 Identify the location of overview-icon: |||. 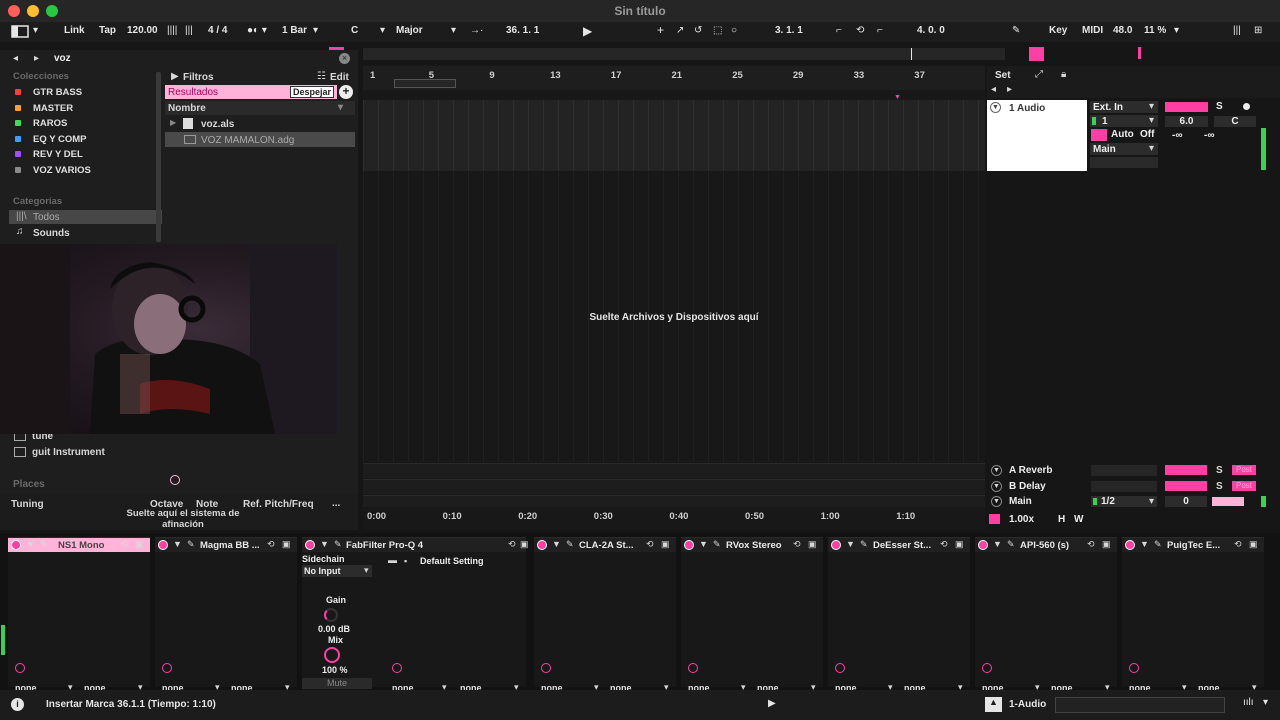
(1237, 30).